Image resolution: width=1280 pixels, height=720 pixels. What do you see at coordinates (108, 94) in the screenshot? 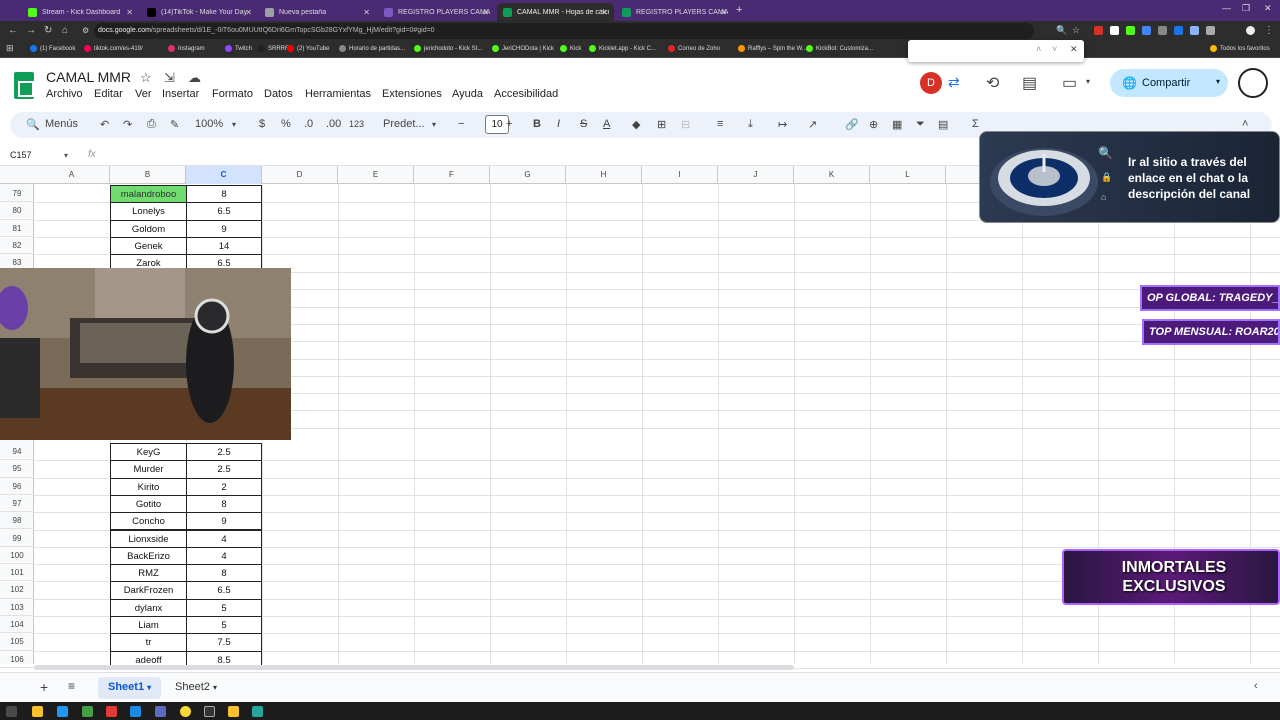
I see `menu-item: Editar` at bounding box center [108, 94].